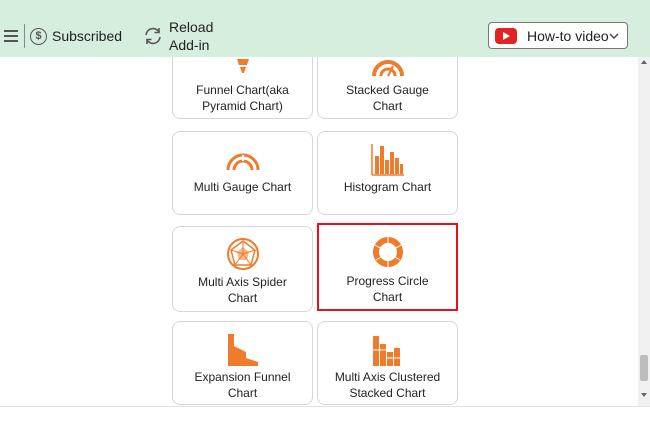 The height and width of the screenshot is (434, 650). Describe the element at coordinates (387, 393) in the screenshot. I see `card-label-line2: Stacked Chart` at that location.